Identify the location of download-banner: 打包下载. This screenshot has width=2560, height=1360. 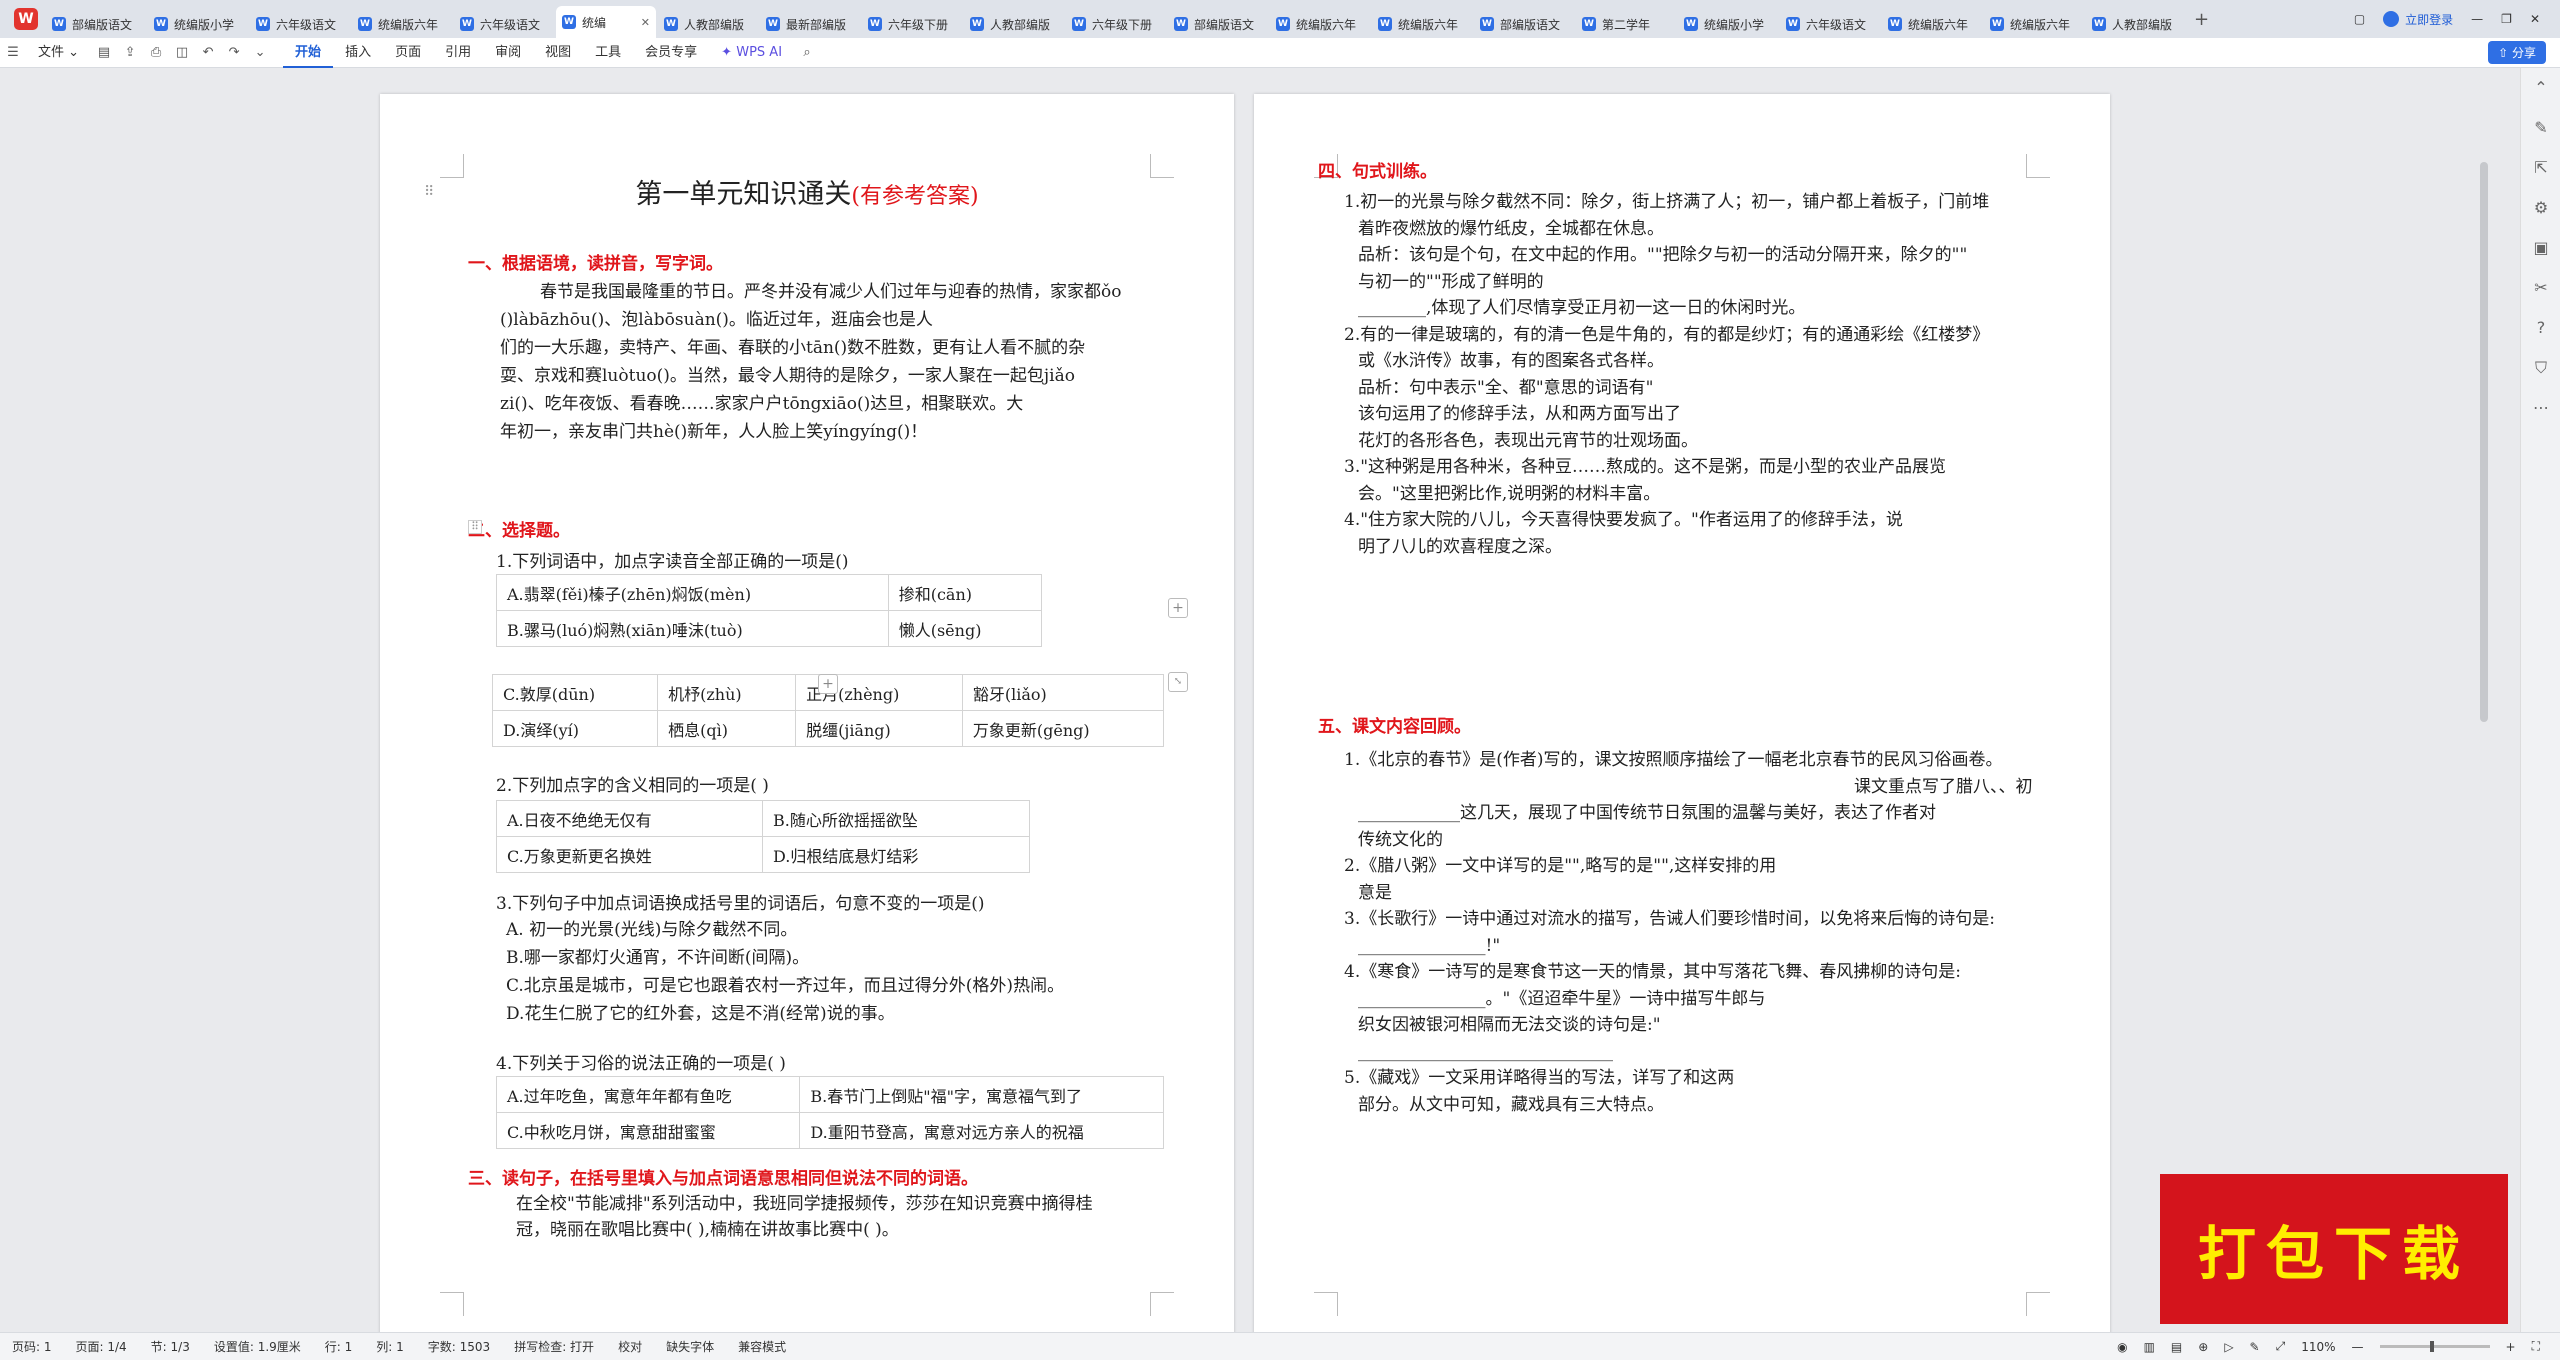
(2334, 1249).